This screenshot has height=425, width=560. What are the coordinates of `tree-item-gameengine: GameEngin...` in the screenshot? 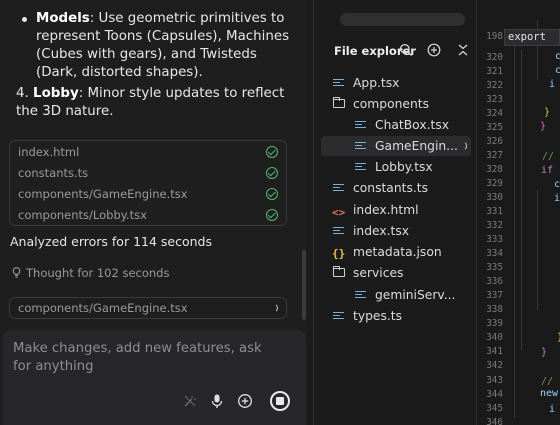 It's located at (396, 146).